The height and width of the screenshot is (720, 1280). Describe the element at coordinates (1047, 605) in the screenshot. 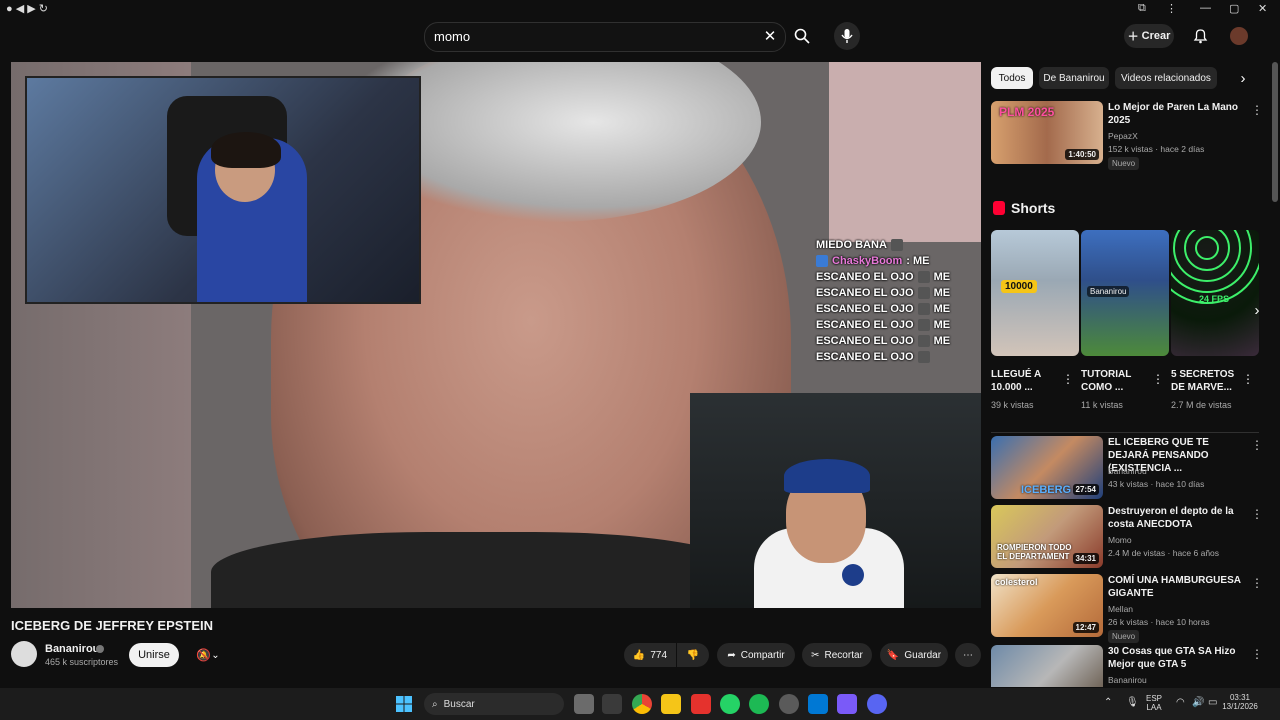

I see `video-thumbnail: colesterol 12:47` at that location.